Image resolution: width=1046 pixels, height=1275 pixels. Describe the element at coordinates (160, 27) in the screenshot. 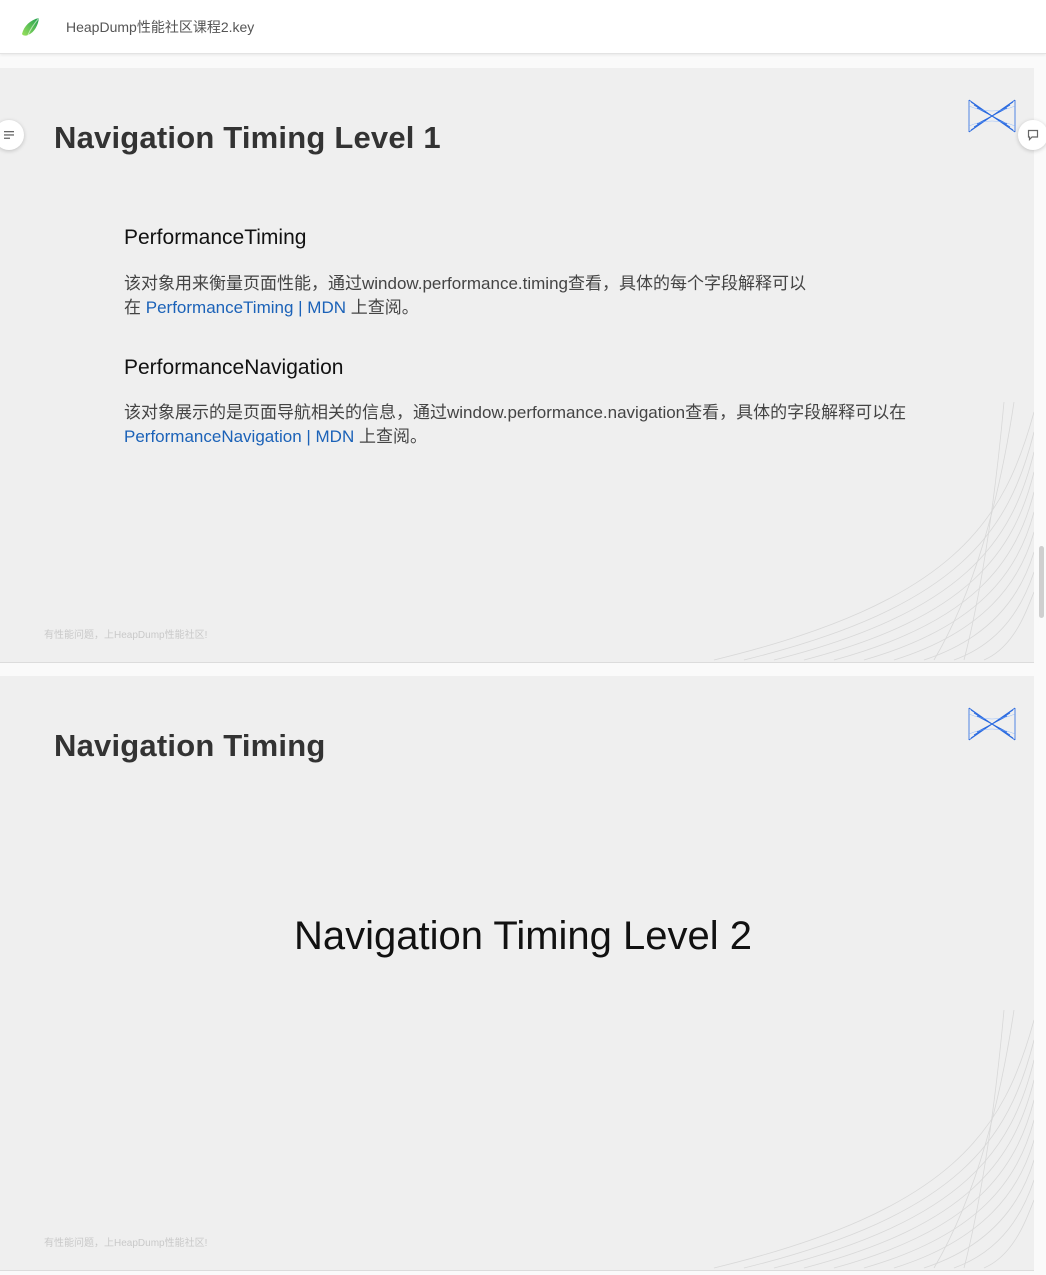

I see `document-title: HeapDump性能社区课程2.key` at that location.